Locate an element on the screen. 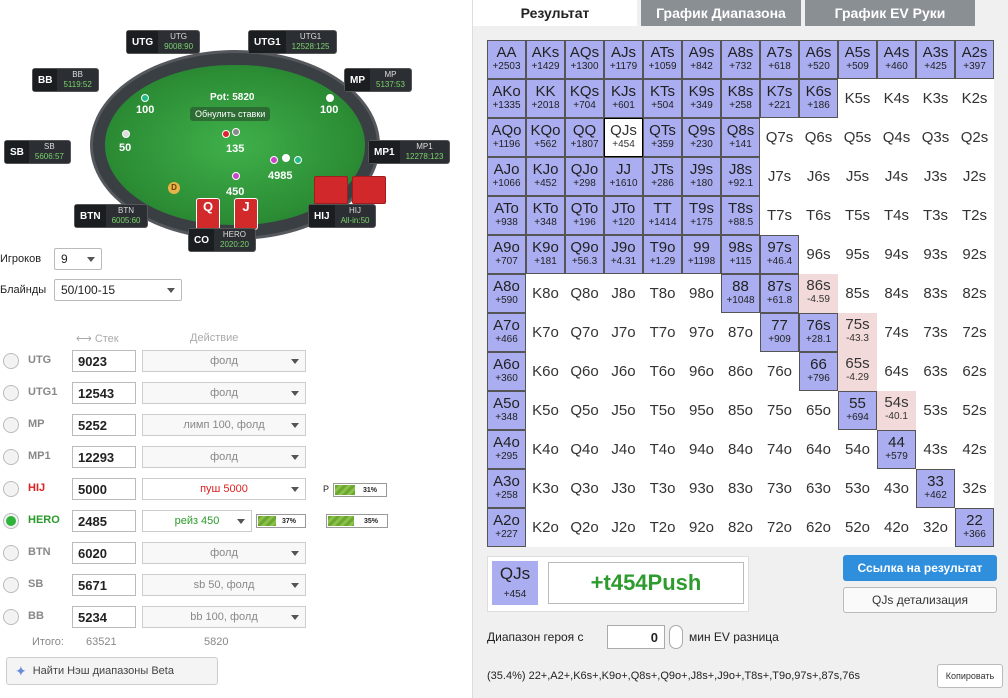 This screenshot has height=698, width=1008. hand-cell: KJo +452 is located at coordinates (545, 176).